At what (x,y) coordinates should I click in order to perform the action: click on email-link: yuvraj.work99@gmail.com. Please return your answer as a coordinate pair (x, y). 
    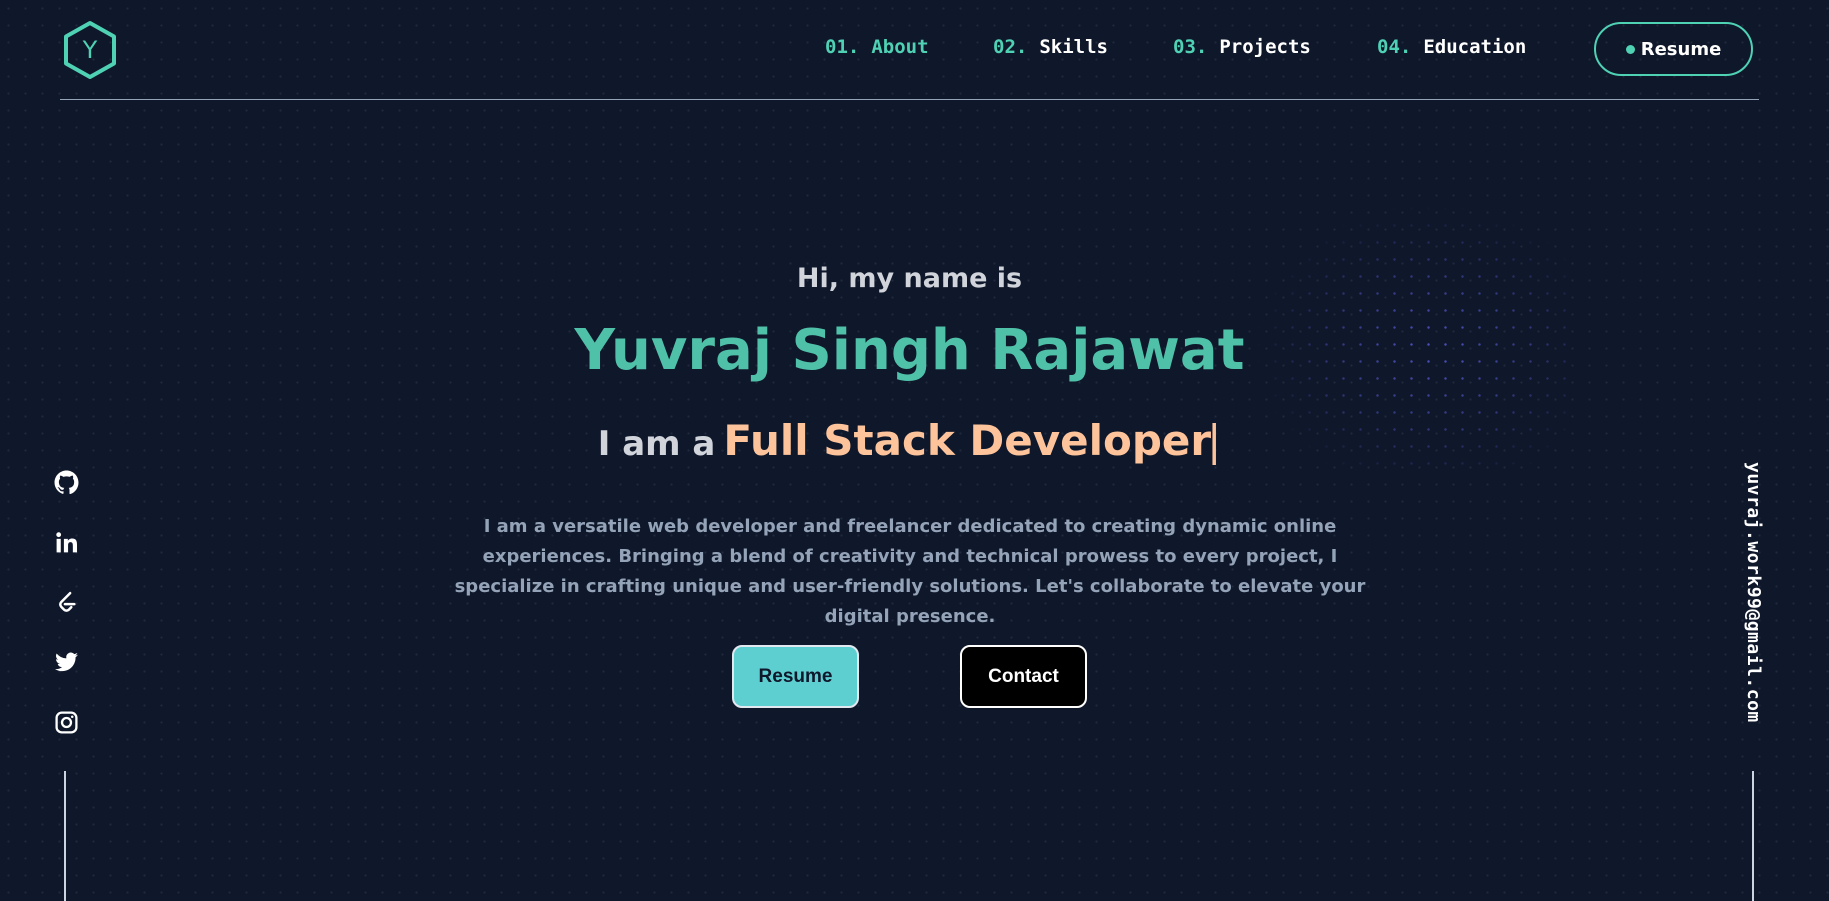
    Looking at the image, I should click on (1753, 592).